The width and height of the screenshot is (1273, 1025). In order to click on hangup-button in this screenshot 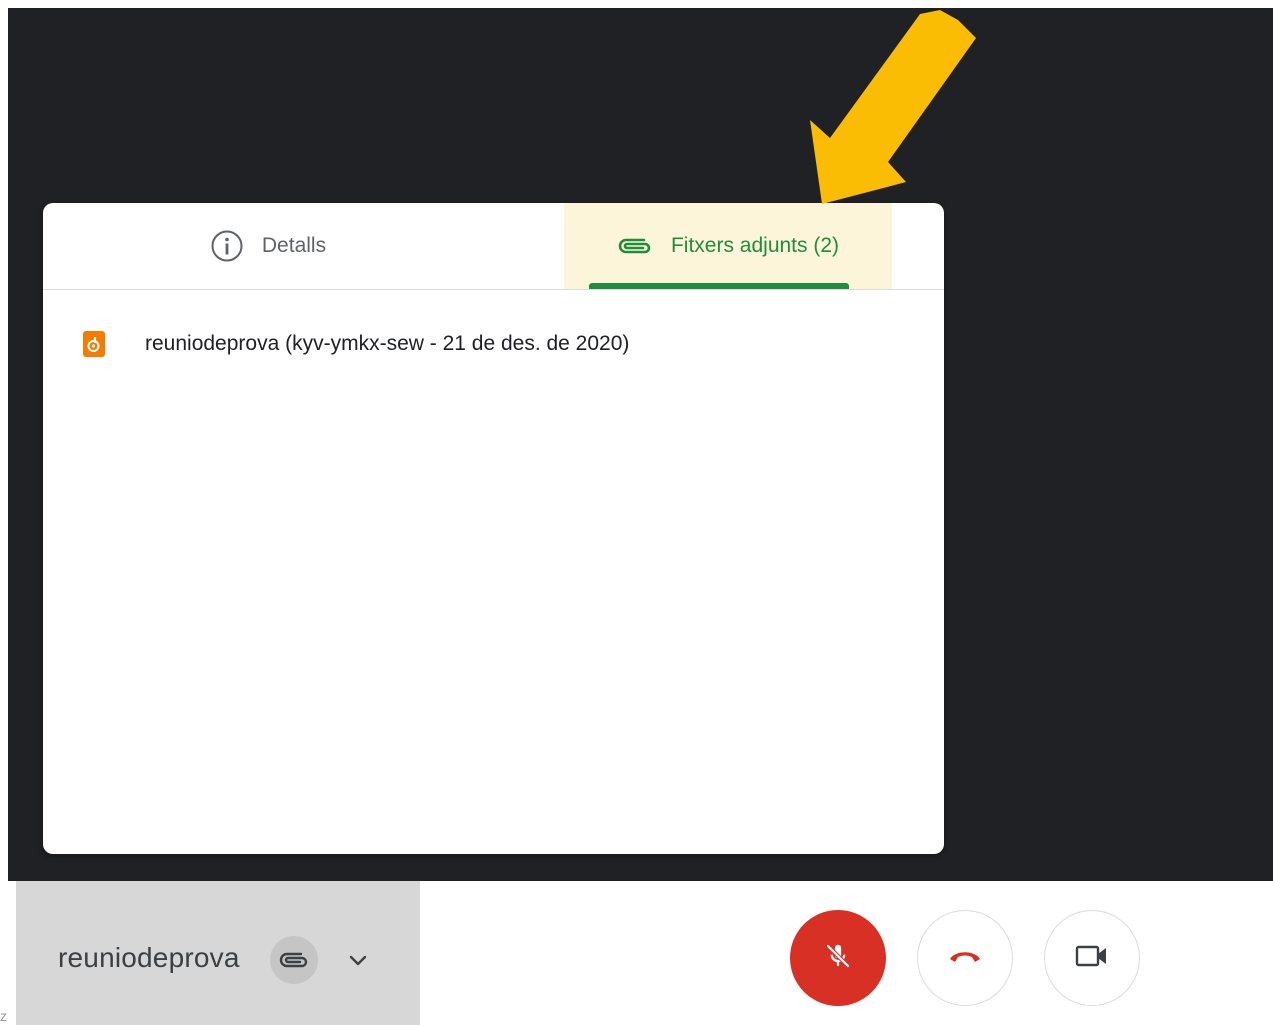, I will do `click(965, 958)`.